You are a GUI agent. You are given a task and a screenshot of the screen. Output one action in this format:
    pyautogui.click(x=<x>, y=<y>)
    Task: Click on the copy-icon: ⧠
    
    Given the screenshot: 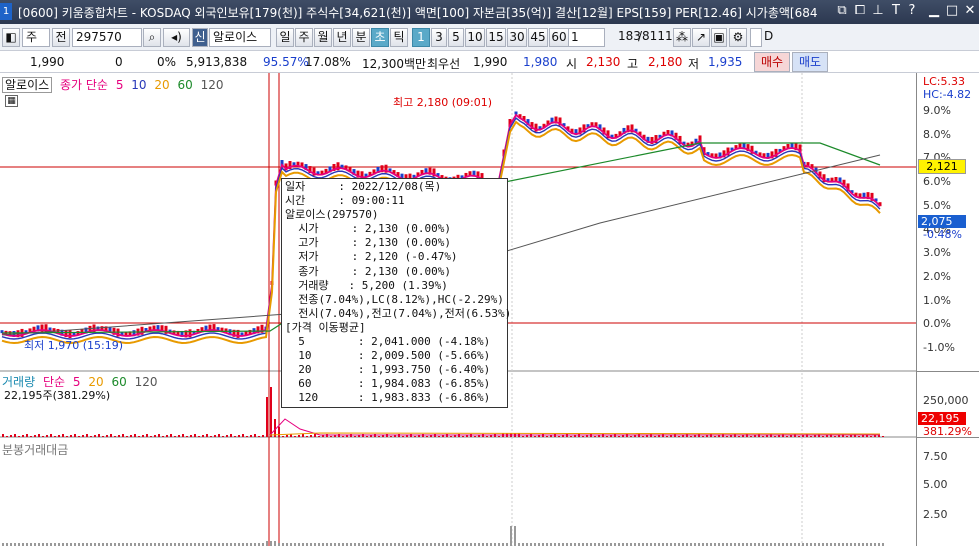 What is the action you would take?
    pyautogui.click(x=860, y=10)
    